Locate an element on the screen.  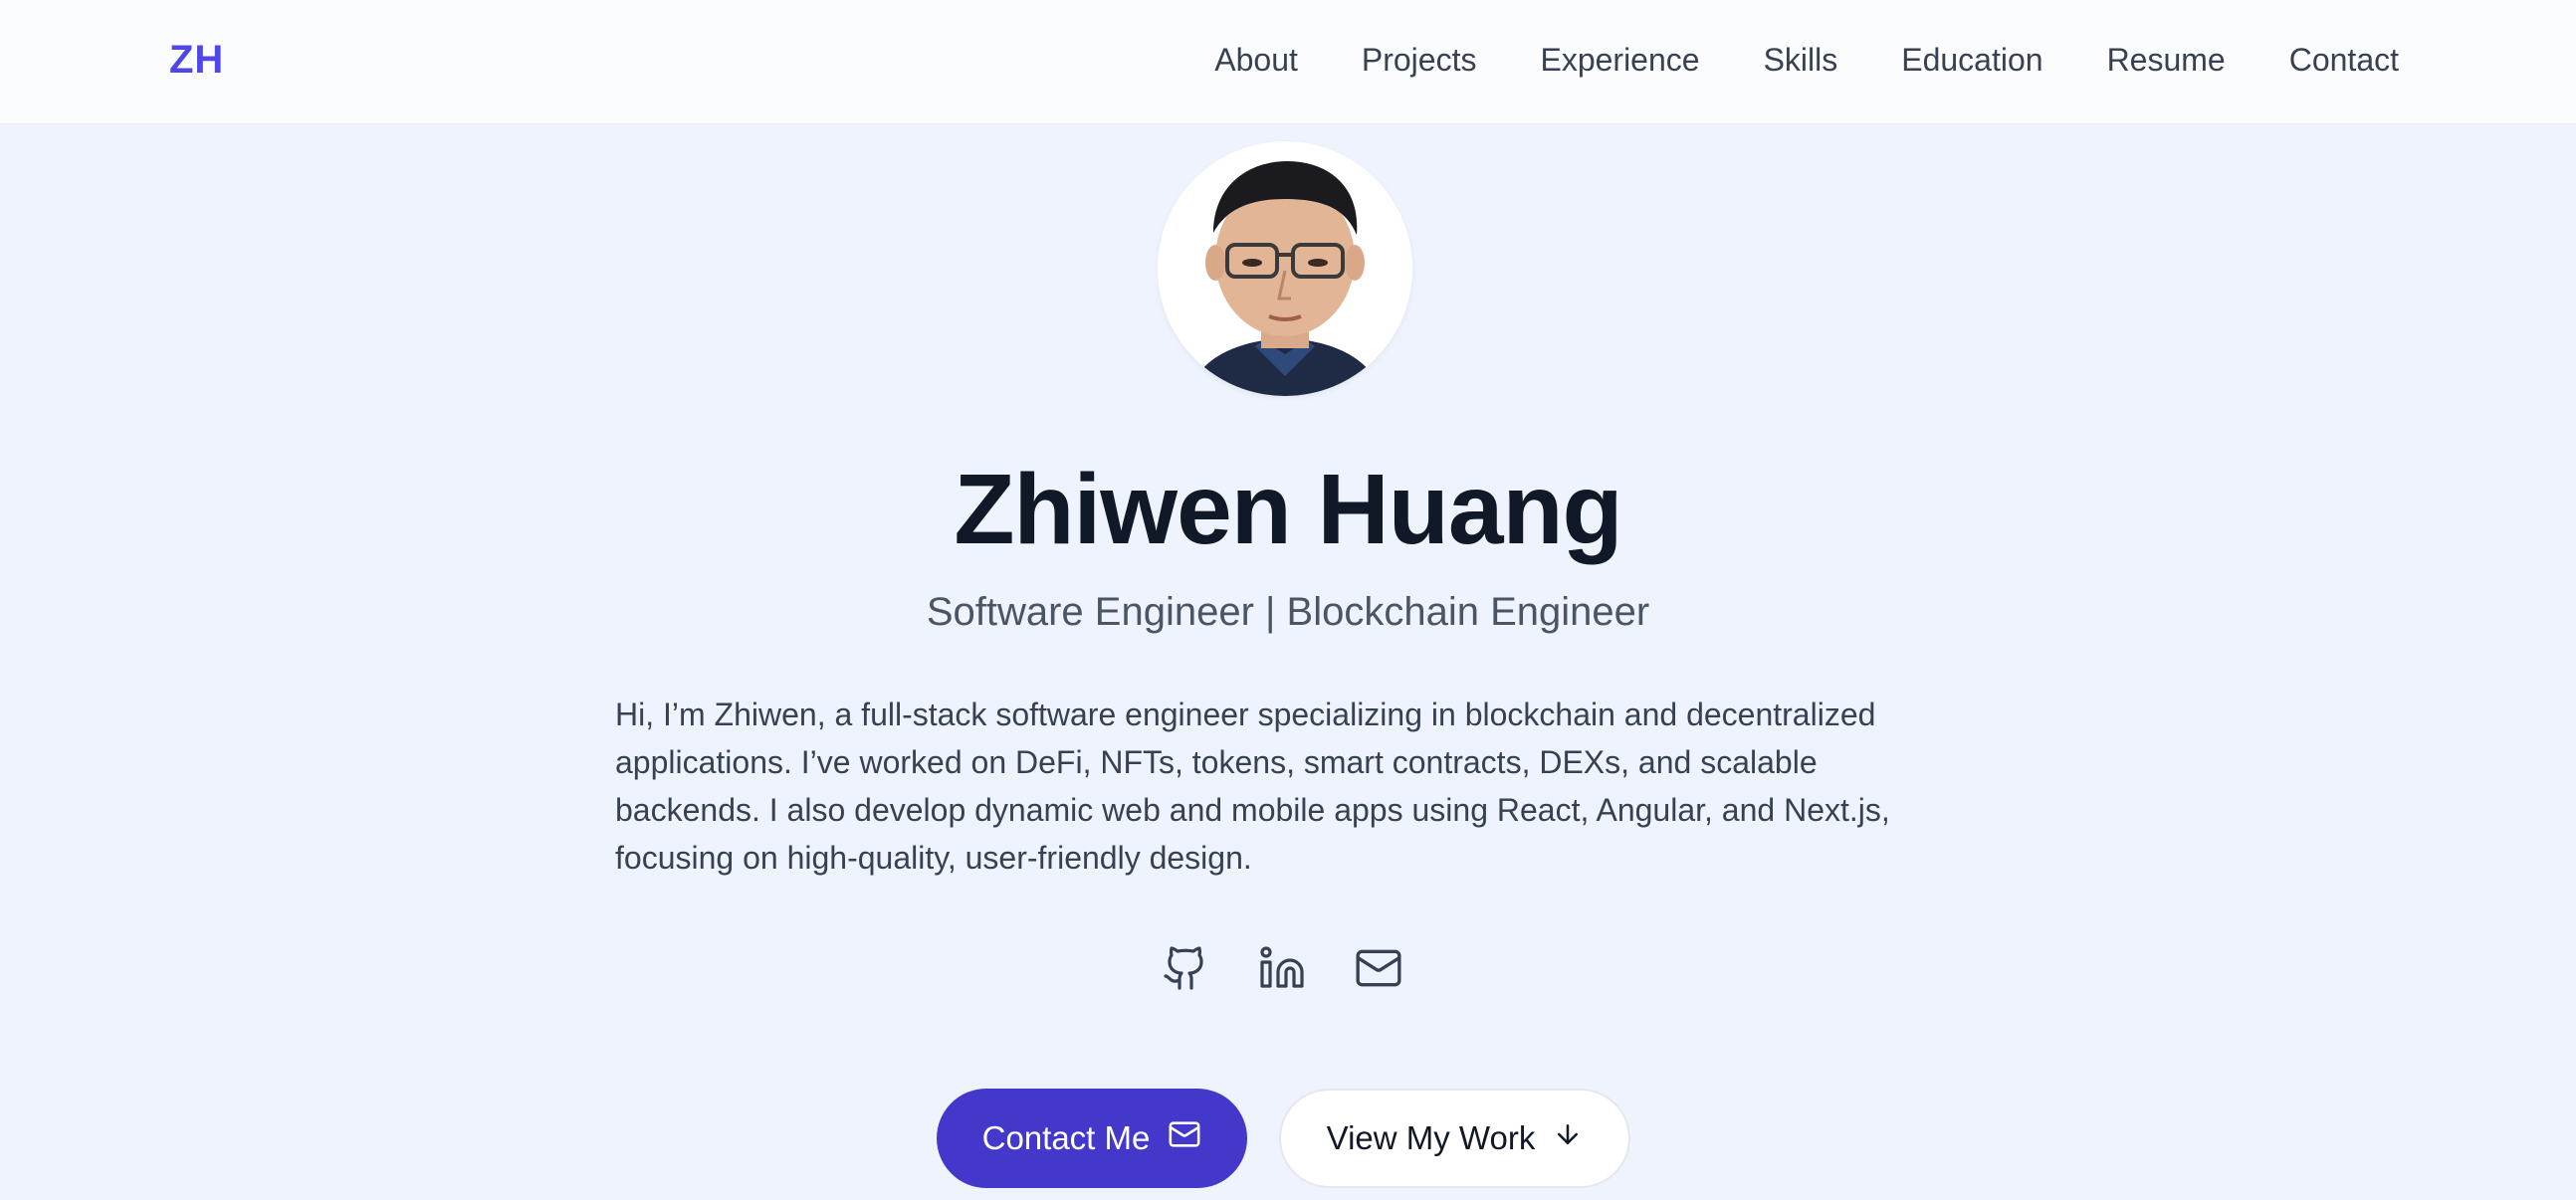
profile-photo is located at coordinates (1285, 268).